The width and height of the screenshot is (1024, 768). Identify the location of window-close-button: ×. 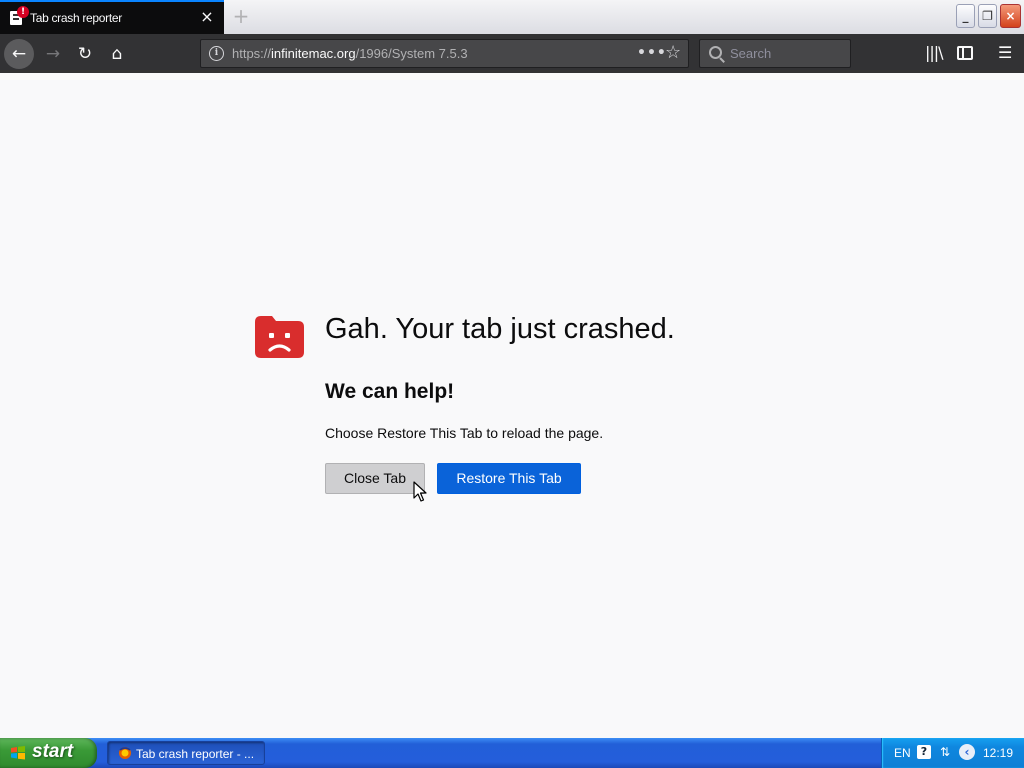
(1010, 16).